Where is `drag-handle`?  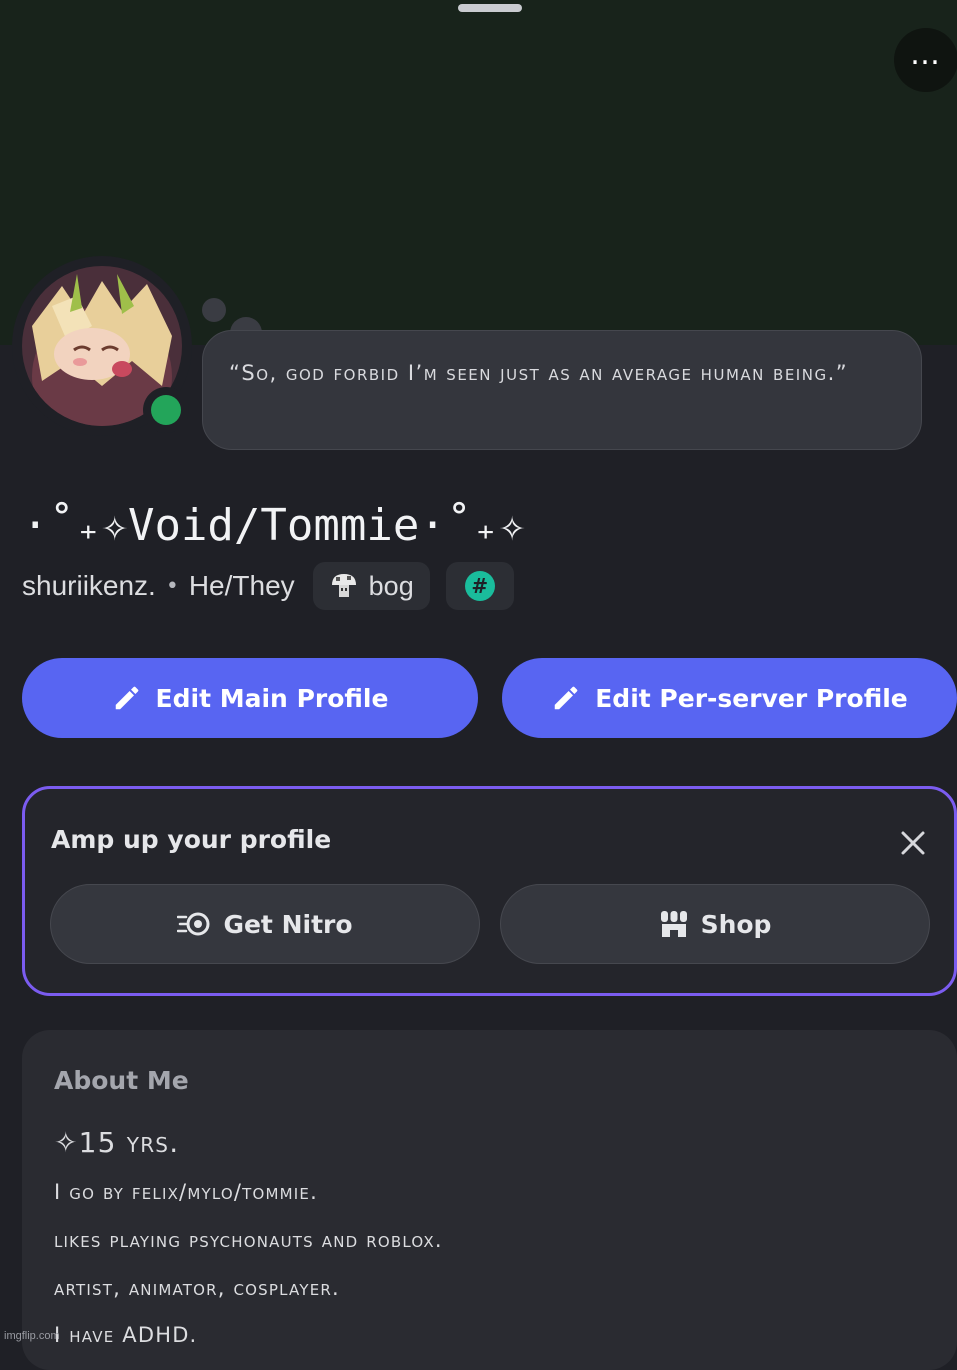
drag-handle is located at coordinates (490, 8).